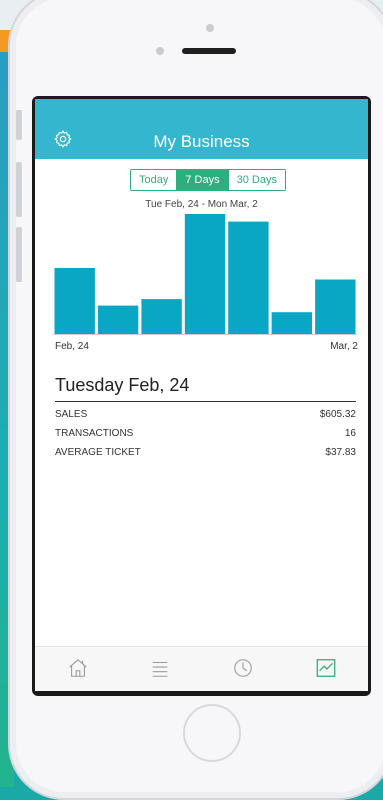  I want to click on selected-day-title: Tuesday Feb, 24, so click(122, 385).